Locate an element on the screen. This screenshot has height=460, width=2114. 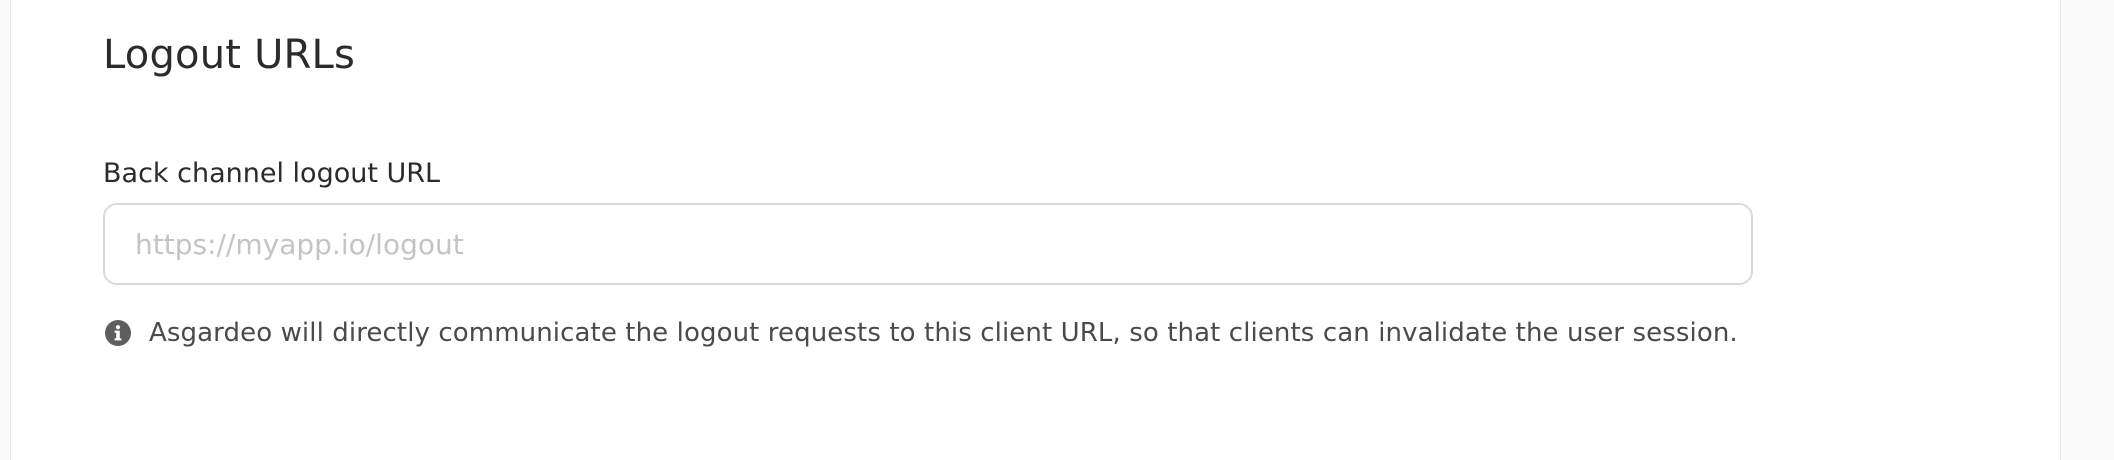
info-icon is located at coordinates (118, 333).